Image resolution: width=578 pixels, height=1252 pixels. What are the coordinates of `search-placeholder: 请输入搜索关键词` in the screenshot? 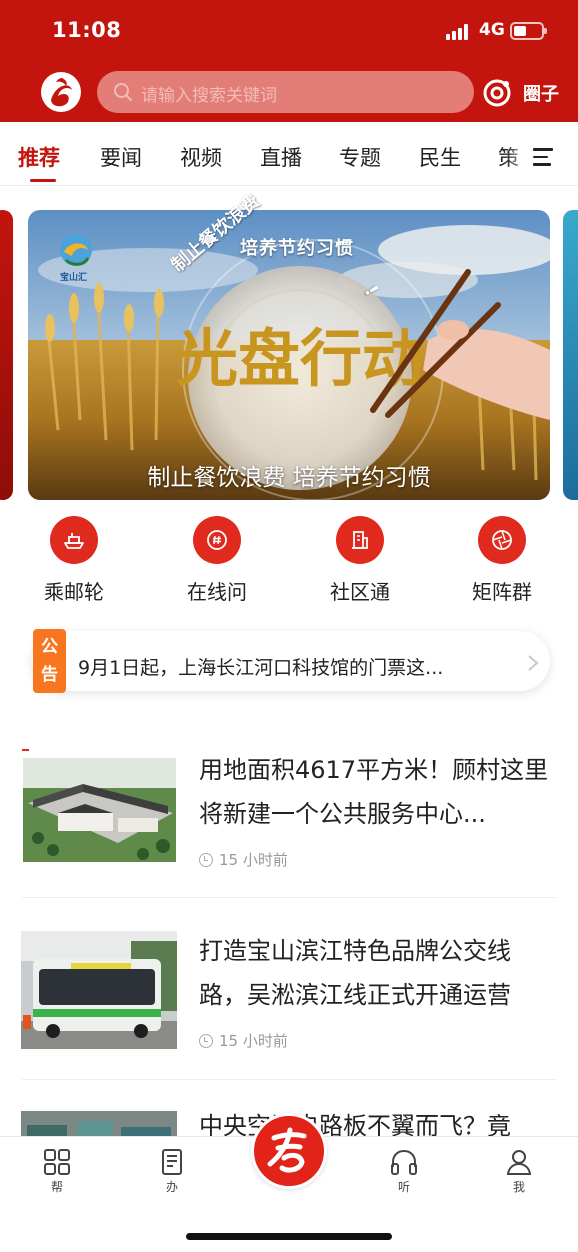 It's located at (209, 96).